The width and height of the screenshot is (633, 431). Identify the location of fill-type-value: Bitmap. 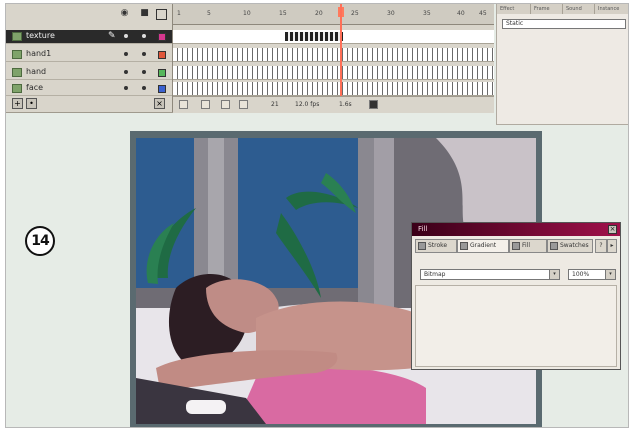
(435, 274).